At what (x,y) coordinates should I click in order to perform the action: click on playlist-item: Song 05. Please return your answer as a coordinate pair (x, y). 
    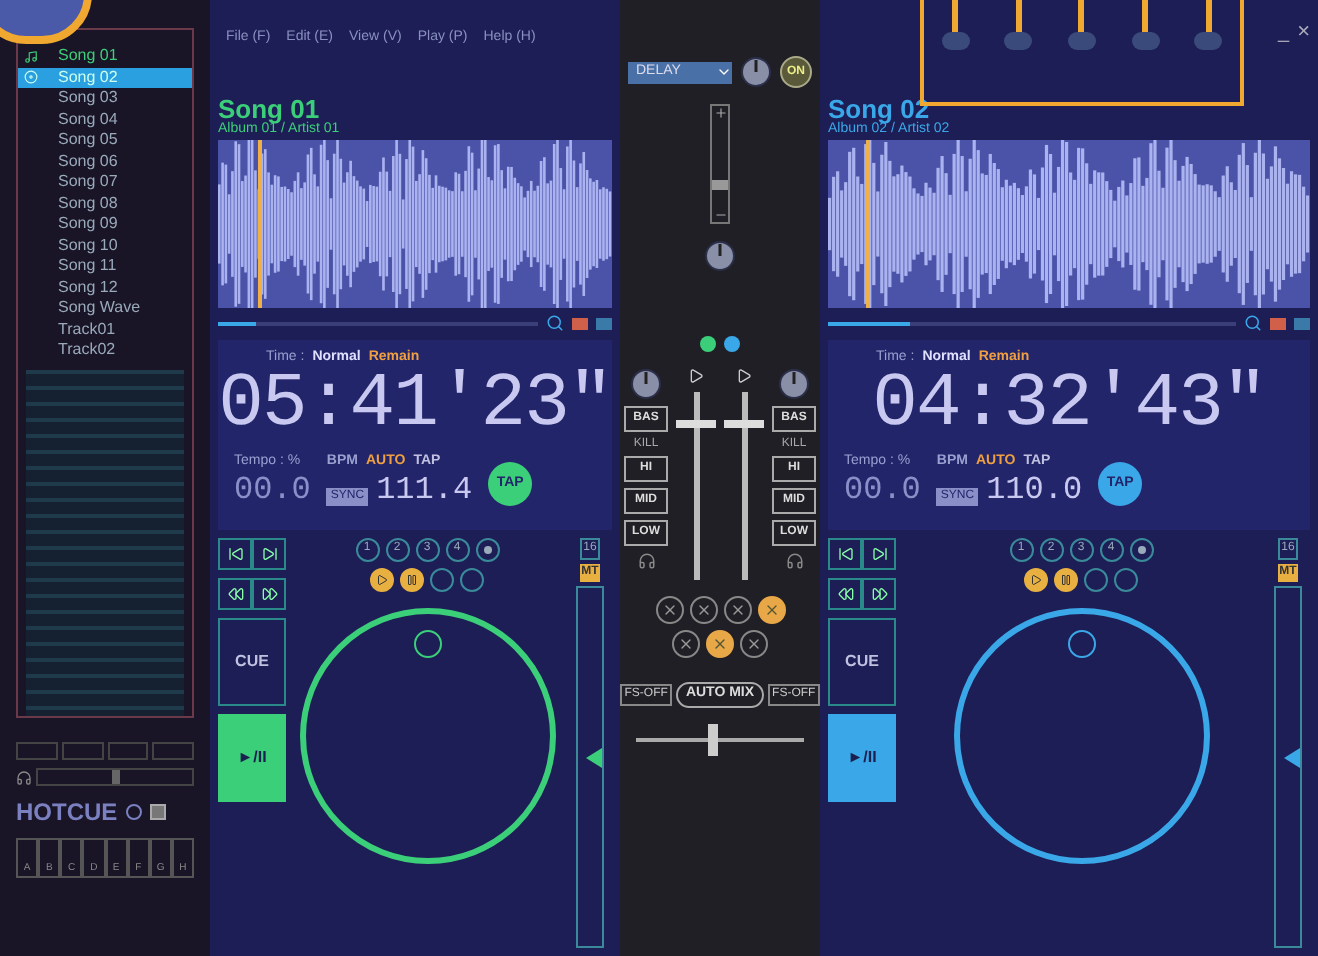
    Looking at the image, I should click on (105, 140).